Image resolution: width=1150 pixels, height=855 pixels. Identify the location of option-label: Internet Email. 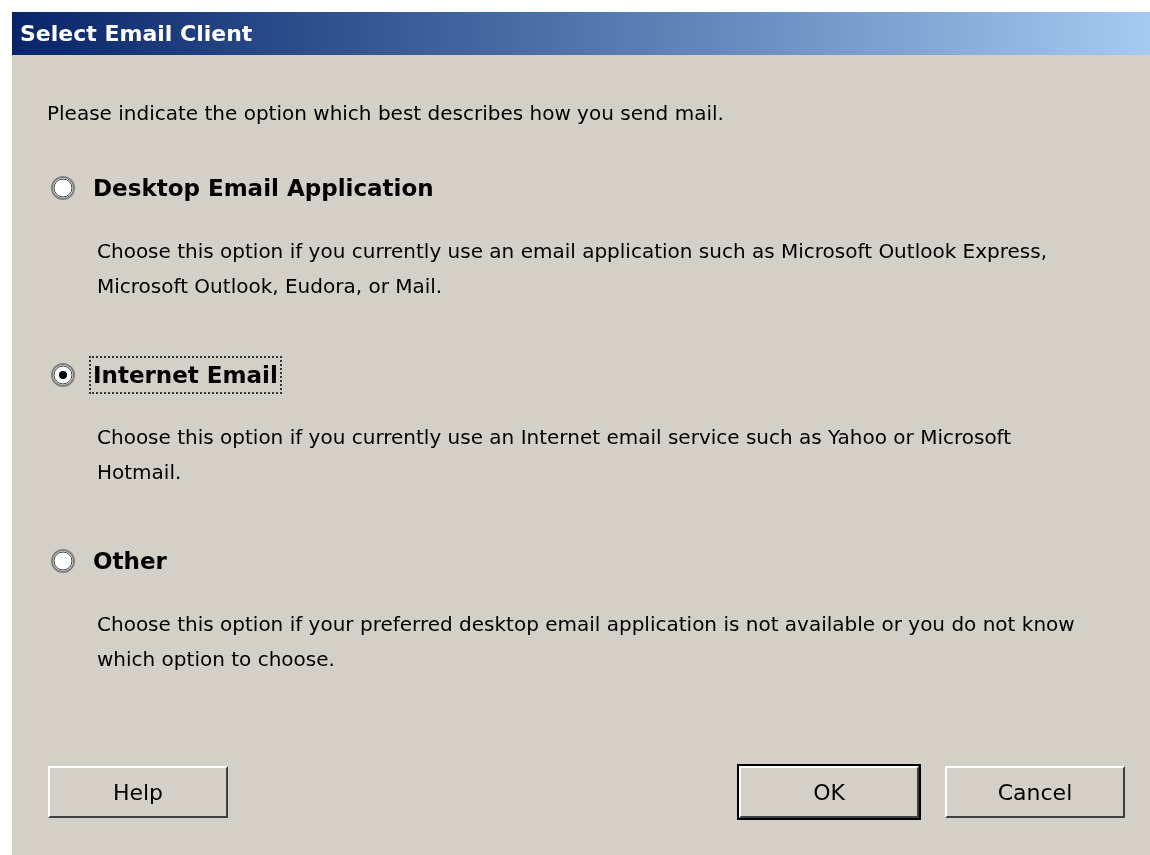
(185, 374).